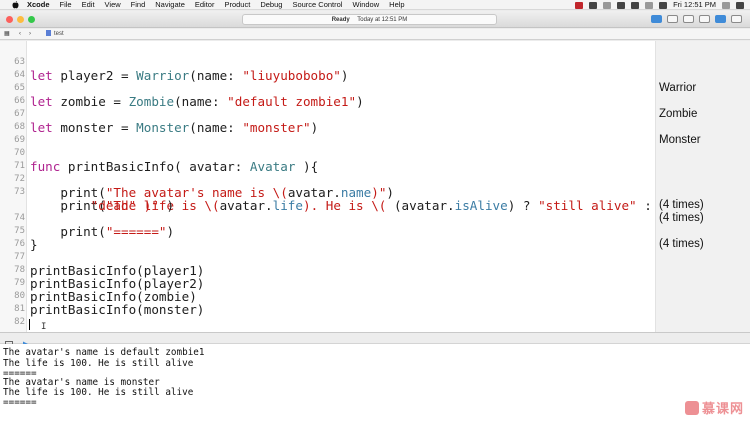 The image size is (750, 421). What do you see at coordinates (593, 5) in the screenshot?
I see `app-tray-icon` at bounding box center [593, 5].